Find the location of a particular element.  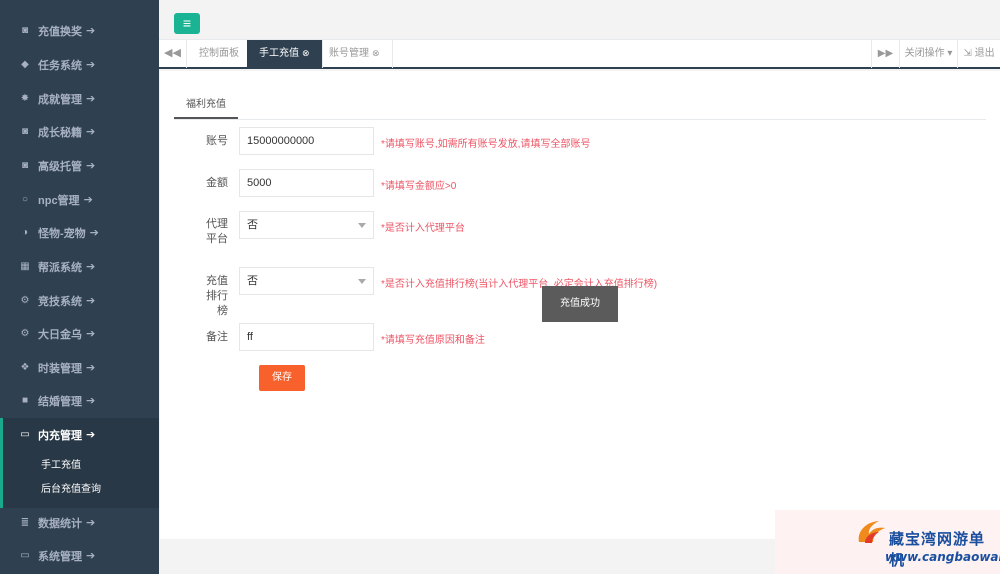

amount-hint: *请填写金额应>0 is located at coordinates (419, 186).